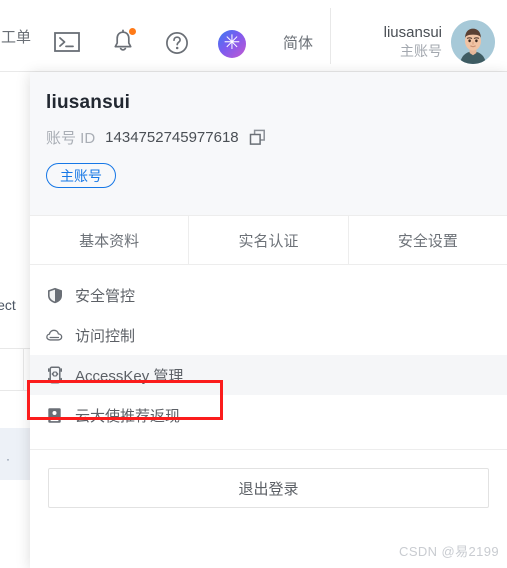  What do you see at coordinates (268, 335) in the screenshot?
I see `menu-item-access-control: 访问控制` at bounding box center [268, 335].